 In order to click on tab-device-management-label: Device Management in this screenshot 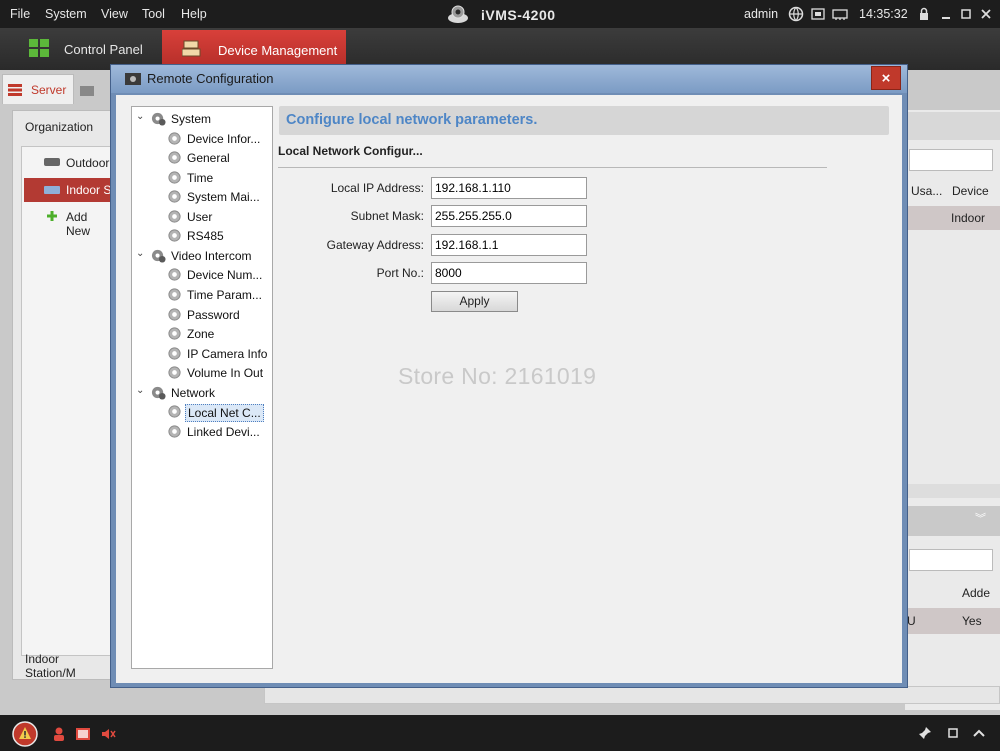, I will do `click(278, 50)`.